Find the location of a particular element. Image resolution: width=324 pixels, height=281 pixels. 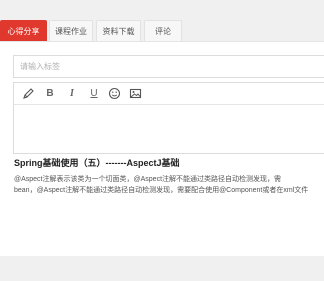

tab-homework: 课程作业 is located at coordinates (71, 30).